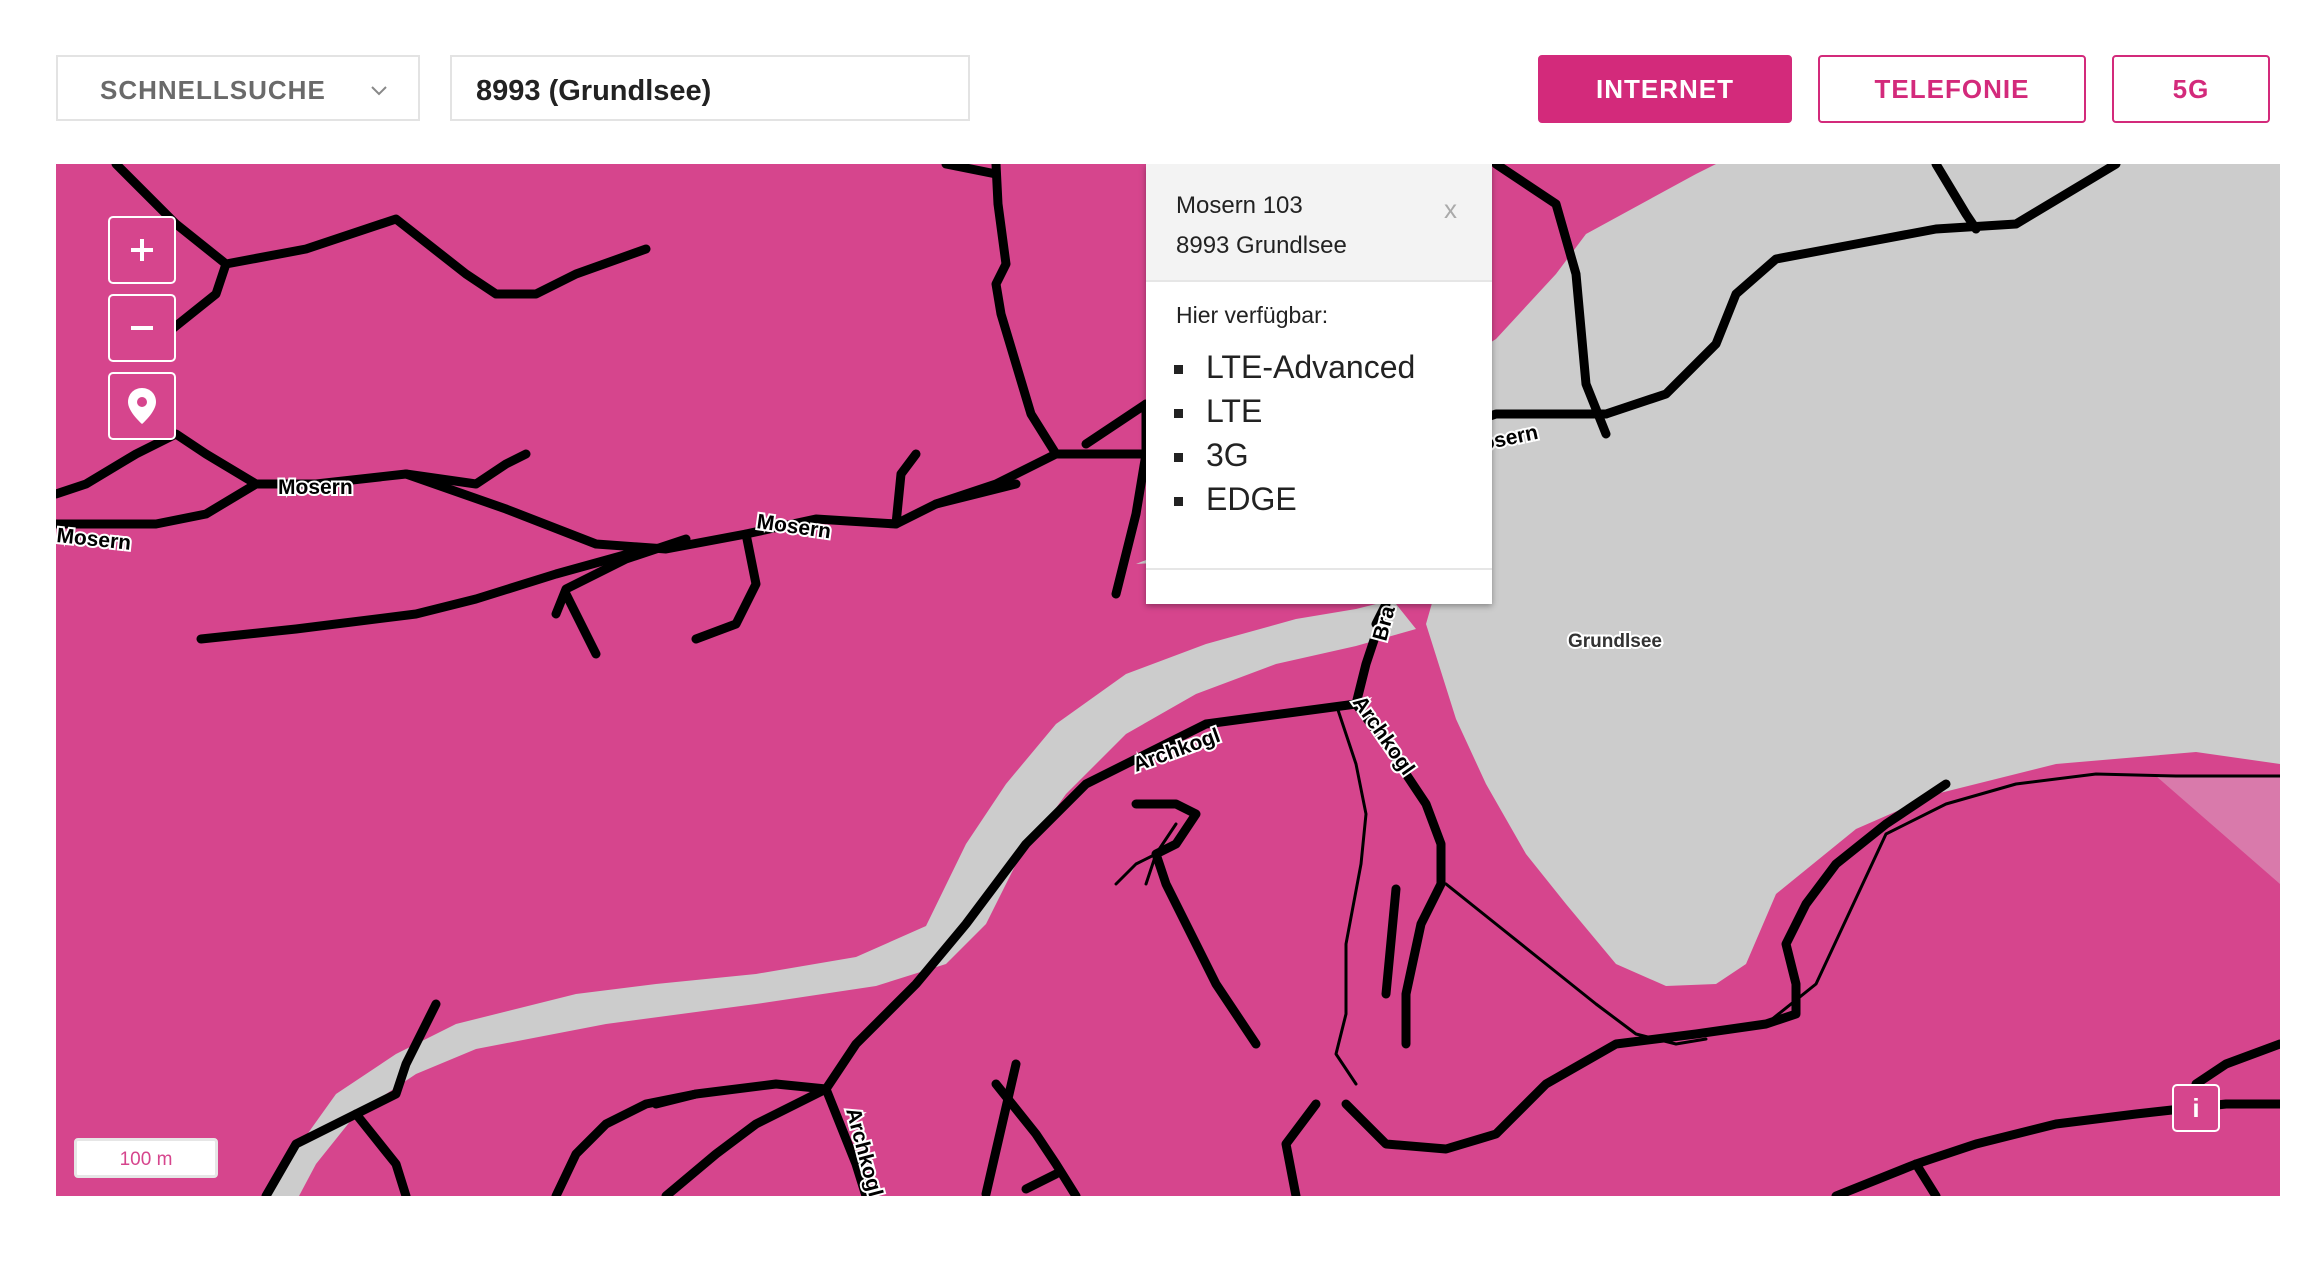 The width and height of the screenshot is (2322, 1270). I want to click on chevron-down-icon, so click(379, 91).